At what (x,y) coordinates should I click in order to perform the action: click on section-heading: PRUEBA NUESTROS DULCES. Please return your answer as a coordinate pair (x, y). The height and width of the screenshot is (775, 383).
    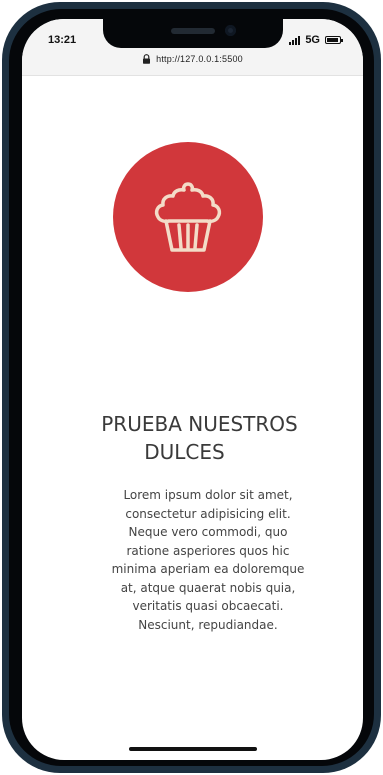
    Looking at the image, I should click on (192, 438).